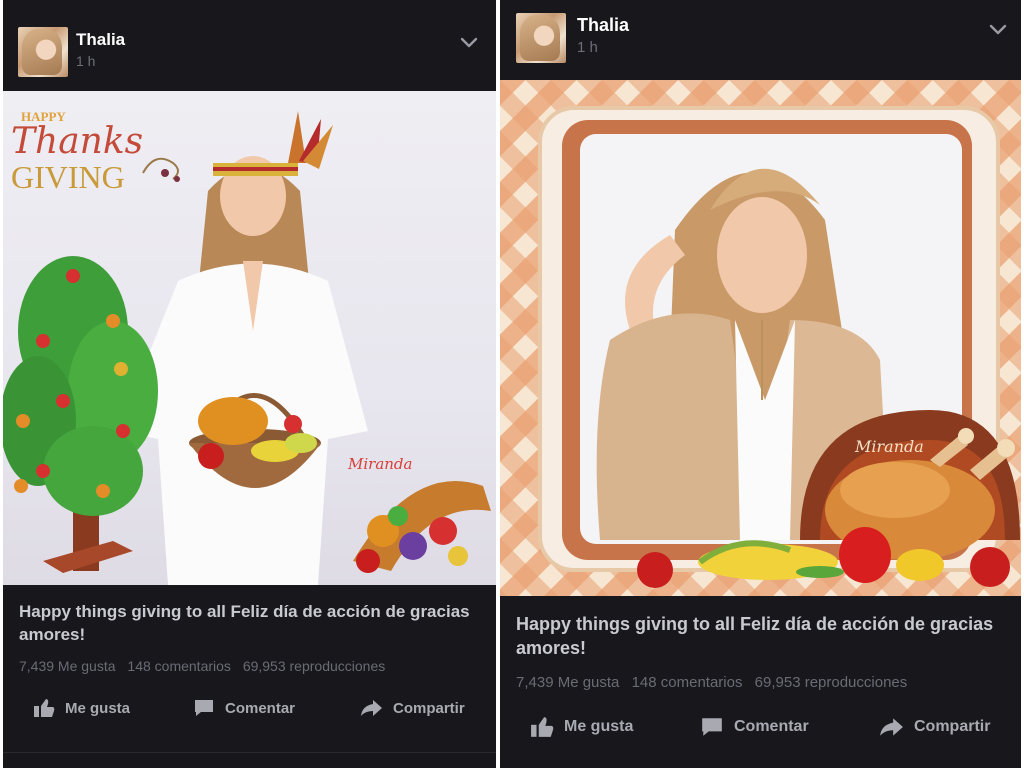 Image resolution: width=1024 pixels, height=768 pixels. I want to click on title-thanks: Thanks, so click(77, 141).